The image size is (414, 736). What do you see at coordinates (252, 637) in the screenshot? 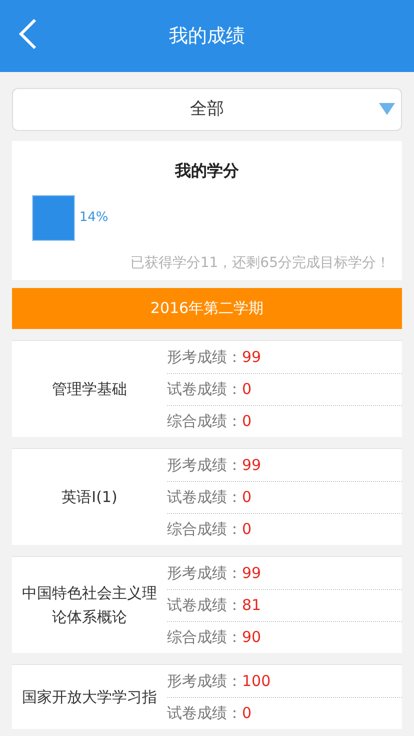
I see `score-value: 90` at bounding box center [252, 637].